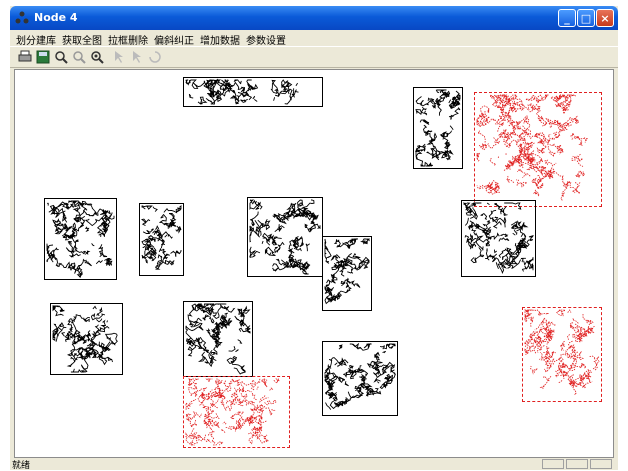 The width and height of the screenshot is (628, 471). What do you see at coordinates (314, 57) in the screenshot?
I see `toolbar` at bounding box center [314, 57].